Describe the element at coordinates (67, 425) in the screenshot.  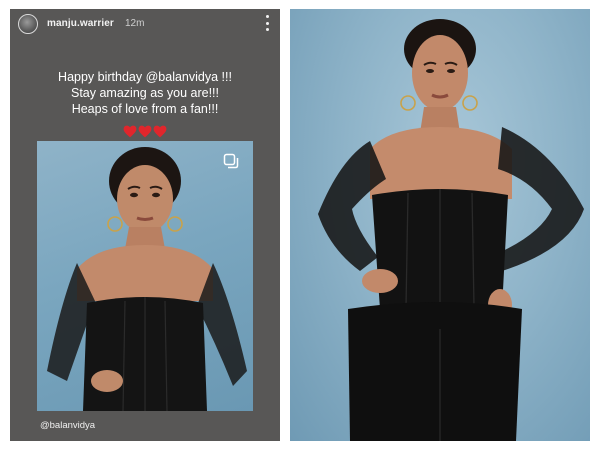
I see `mention-tag: @balanvidya` at that location.